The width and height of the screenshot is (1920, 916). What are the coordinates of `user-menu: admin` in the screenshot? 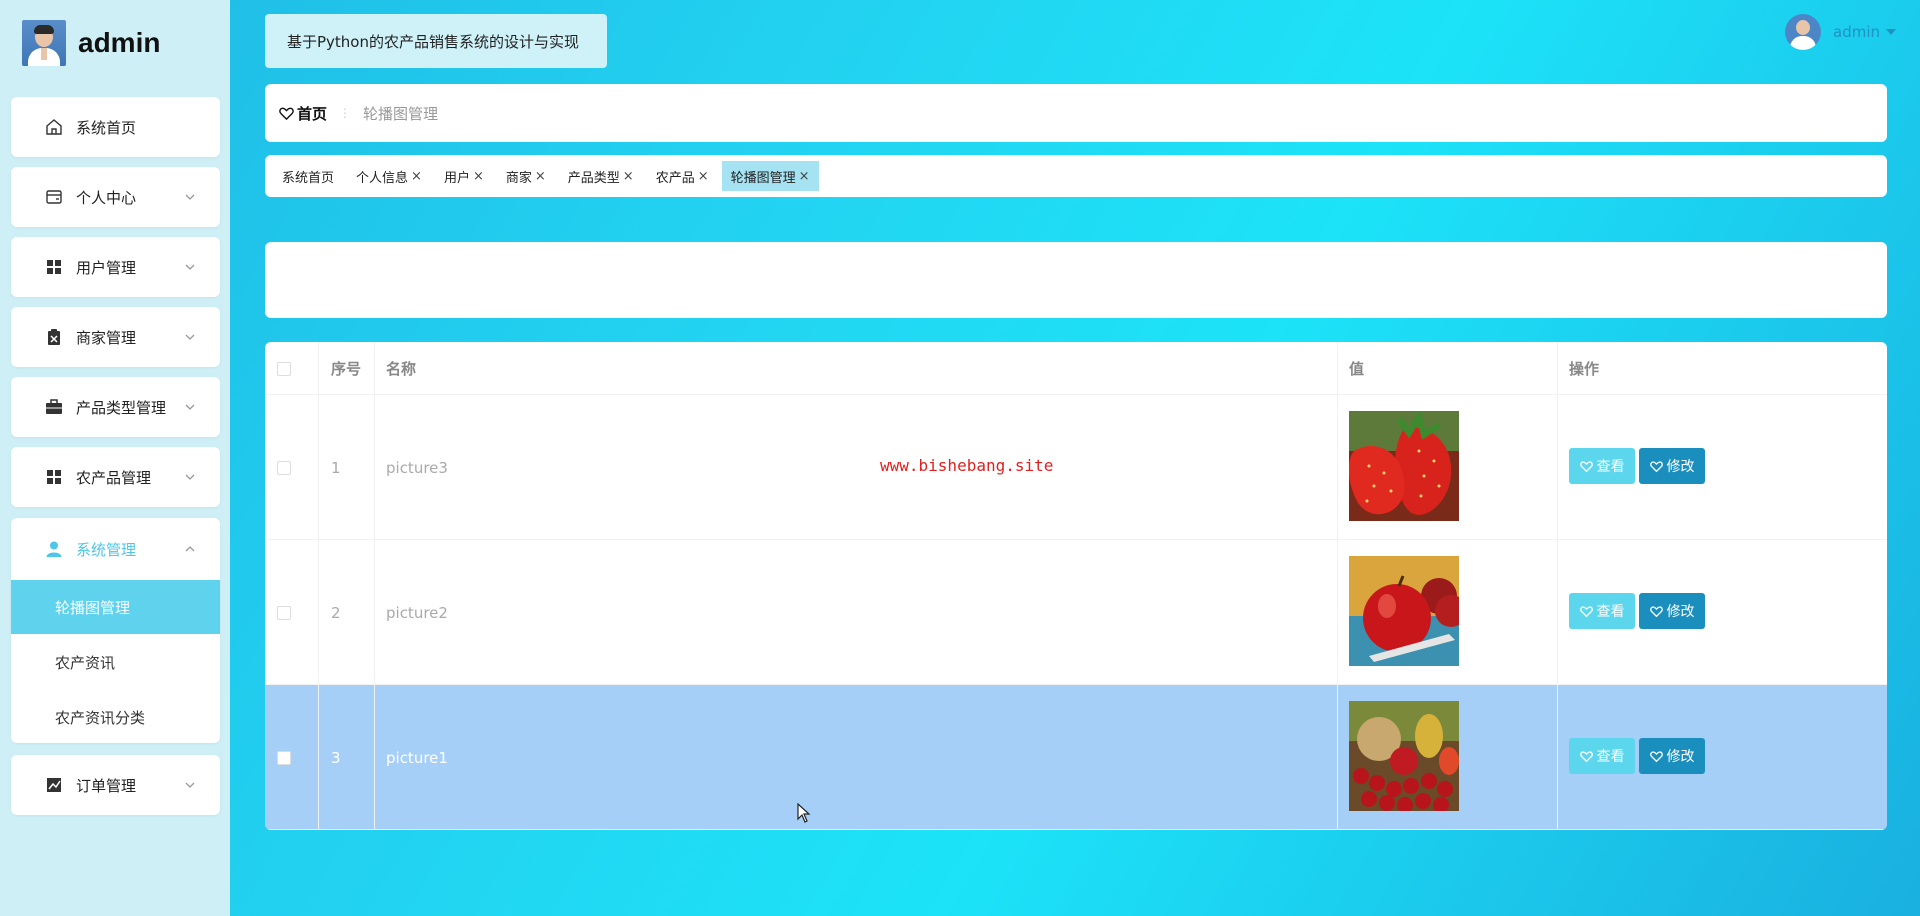 It's located at (1840, 32).